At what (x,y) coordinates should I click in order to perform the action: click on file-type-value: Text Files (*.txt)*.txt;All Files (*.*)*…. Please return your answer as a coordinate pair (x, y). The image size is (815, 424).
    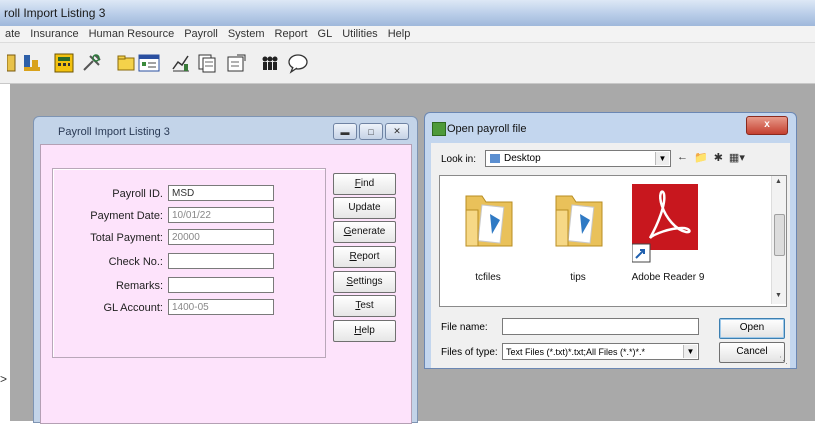
    Looking at the image, I should click on (576, 352).